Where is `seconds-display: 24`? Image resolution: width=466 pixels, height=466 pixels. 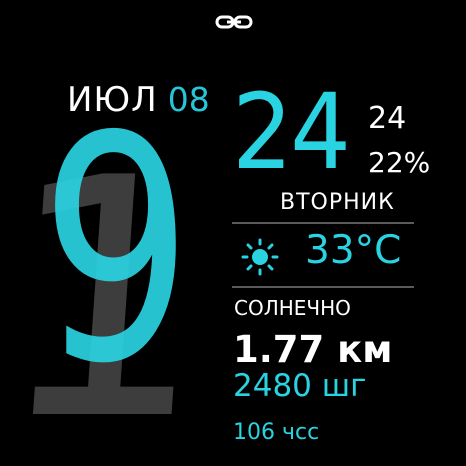 seconds-display: 24 is located at coordinates (387, 118).